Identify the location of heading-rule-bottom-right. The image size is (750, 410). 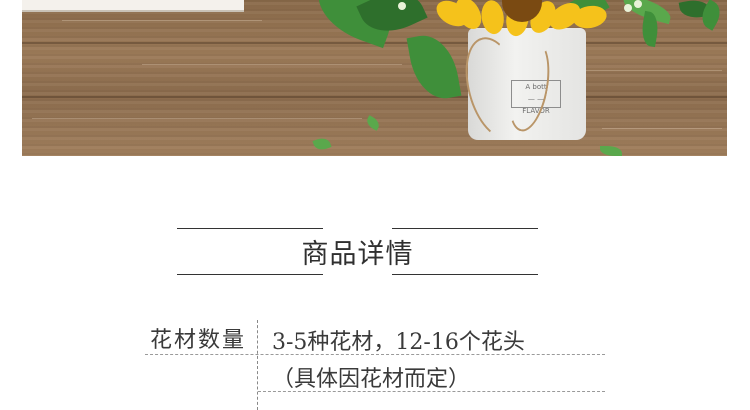
(465, 274).